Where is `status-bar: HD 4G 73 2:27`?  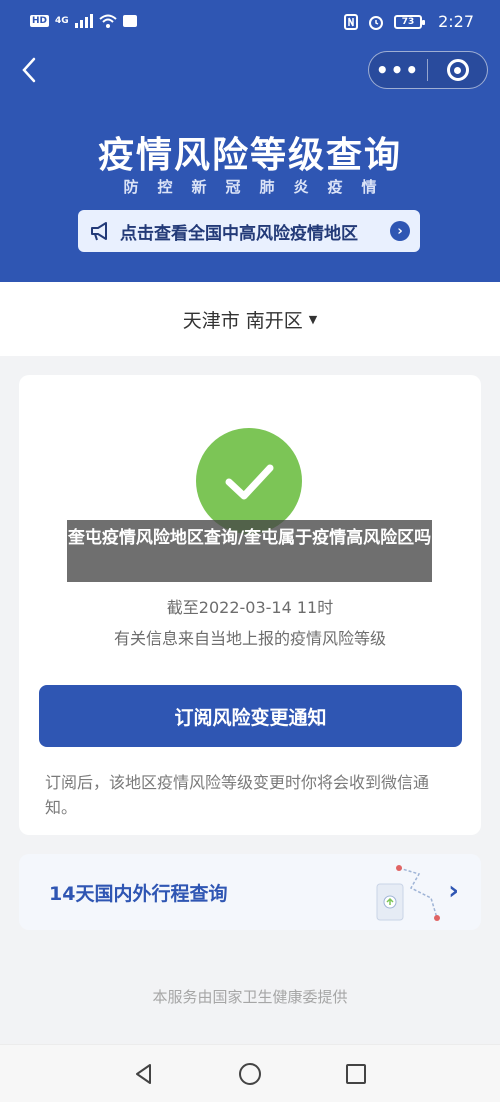 status-bar: HD 4G 73 2:27 is located at coordinates (250, 23).